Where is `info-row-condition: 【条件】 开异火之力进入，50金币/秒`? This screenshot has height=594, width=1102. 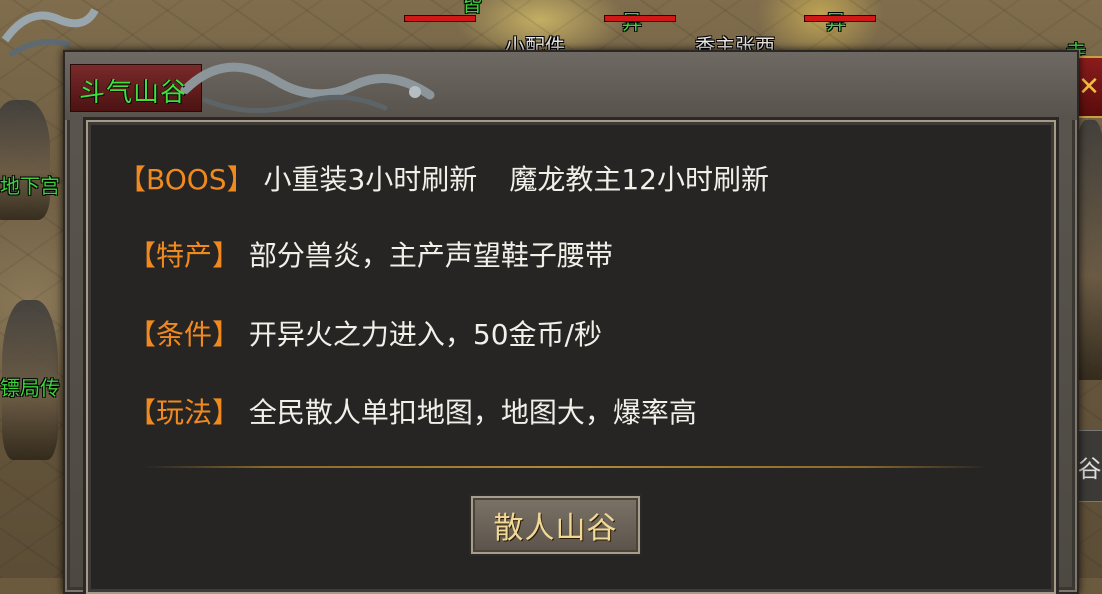 info-row-condition: 【条件】 开异火之力进入，50金币/秒 is located at coordinates (365, 333).